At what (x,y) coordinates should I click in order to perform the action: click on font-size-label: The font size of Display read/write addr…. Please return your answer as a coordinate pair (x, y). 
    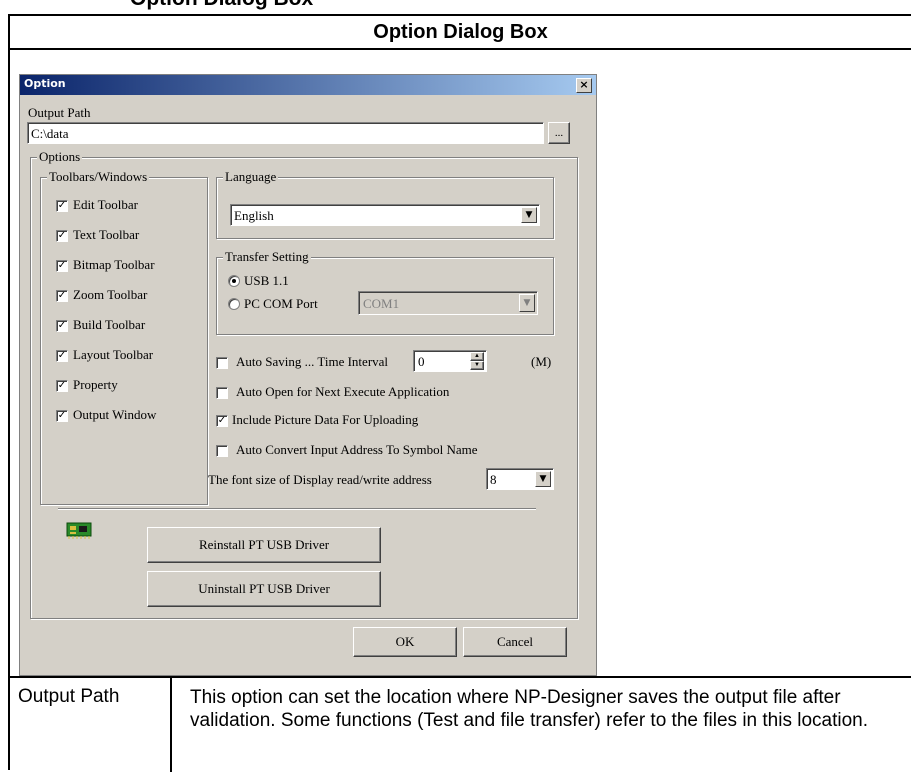
    Looking at the image, I should click on (320, 479).